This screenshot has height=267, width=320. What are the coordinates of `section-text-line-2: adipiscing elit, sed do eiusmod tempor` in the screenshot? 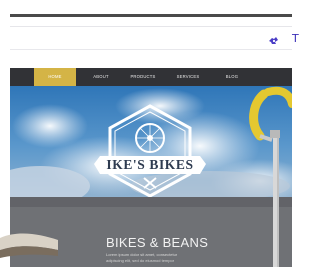 It's located at (140, 260).